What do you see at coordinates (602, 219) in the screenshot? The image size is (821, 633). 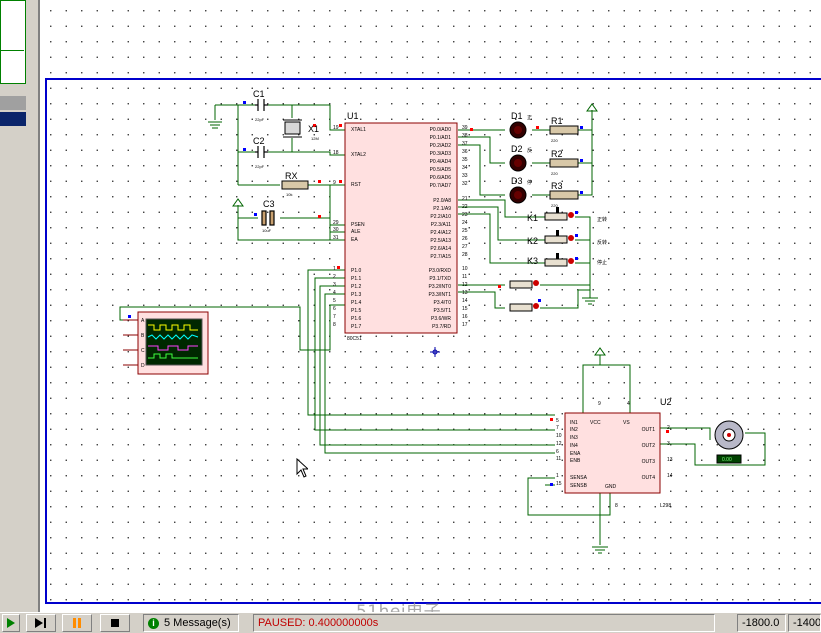 I see `k1-label: 正转` at bounding box center [602, 219].